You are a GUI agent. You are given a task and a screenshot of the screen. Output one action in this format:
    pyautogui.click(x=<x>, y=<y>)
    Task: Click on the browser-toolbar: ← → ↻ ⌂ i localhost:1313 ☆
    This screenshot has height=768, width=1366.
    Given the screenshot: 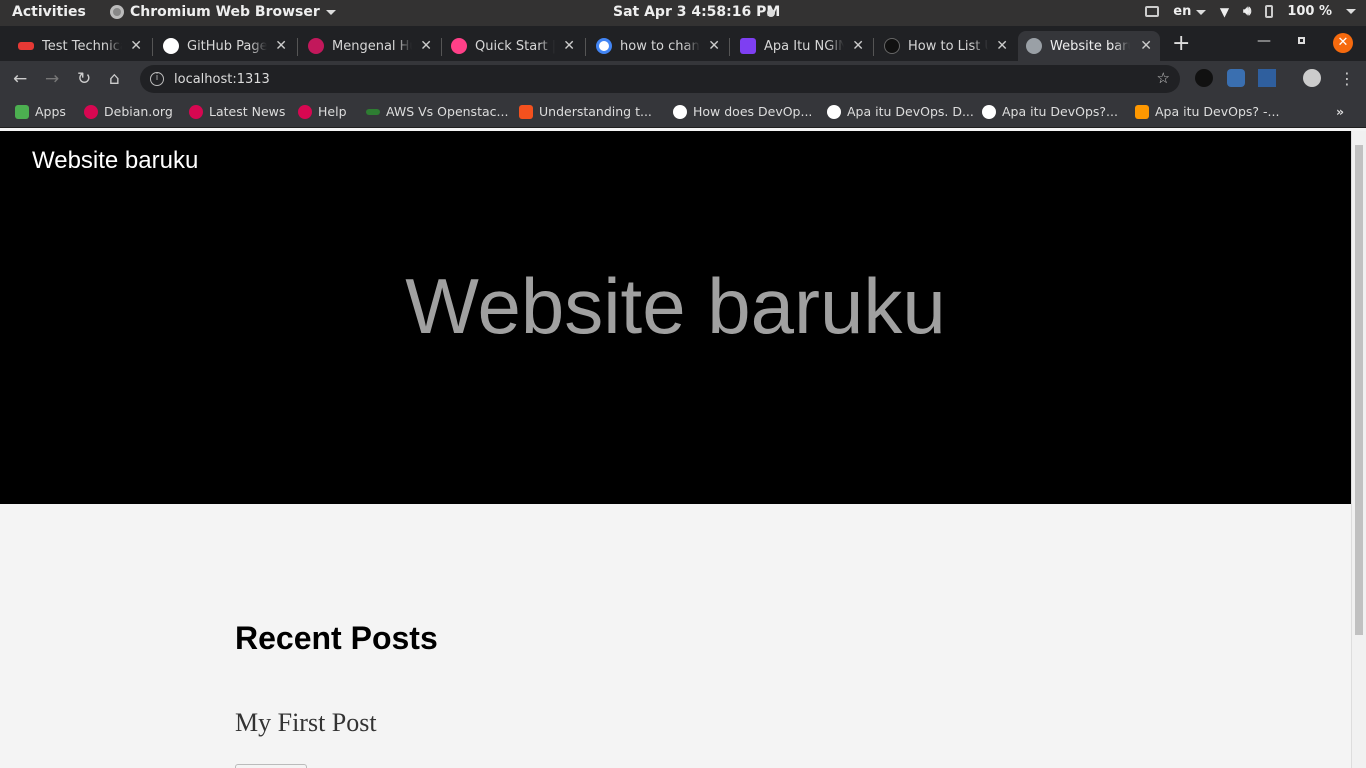 What is the action you would take?
    pyautogui.click(x=683, y=79)
    